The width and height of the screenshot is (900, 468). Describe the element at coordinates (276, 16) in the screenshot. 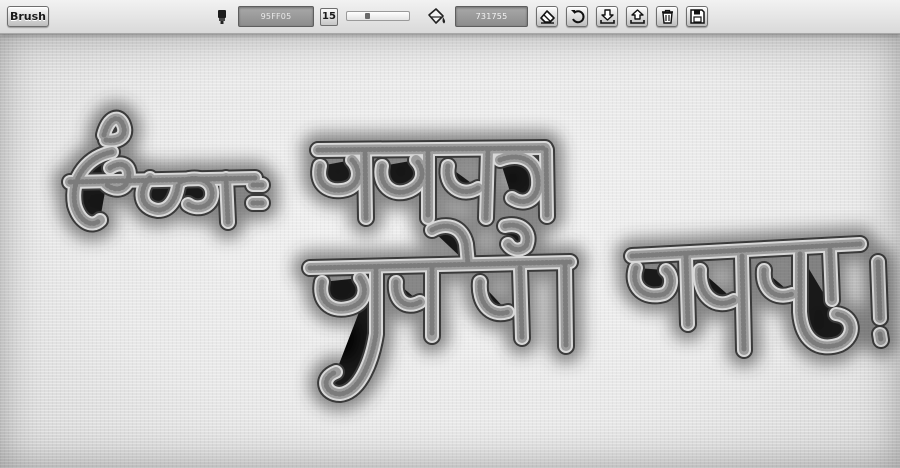

I see `brush-color-field: 95FF05` at that location.